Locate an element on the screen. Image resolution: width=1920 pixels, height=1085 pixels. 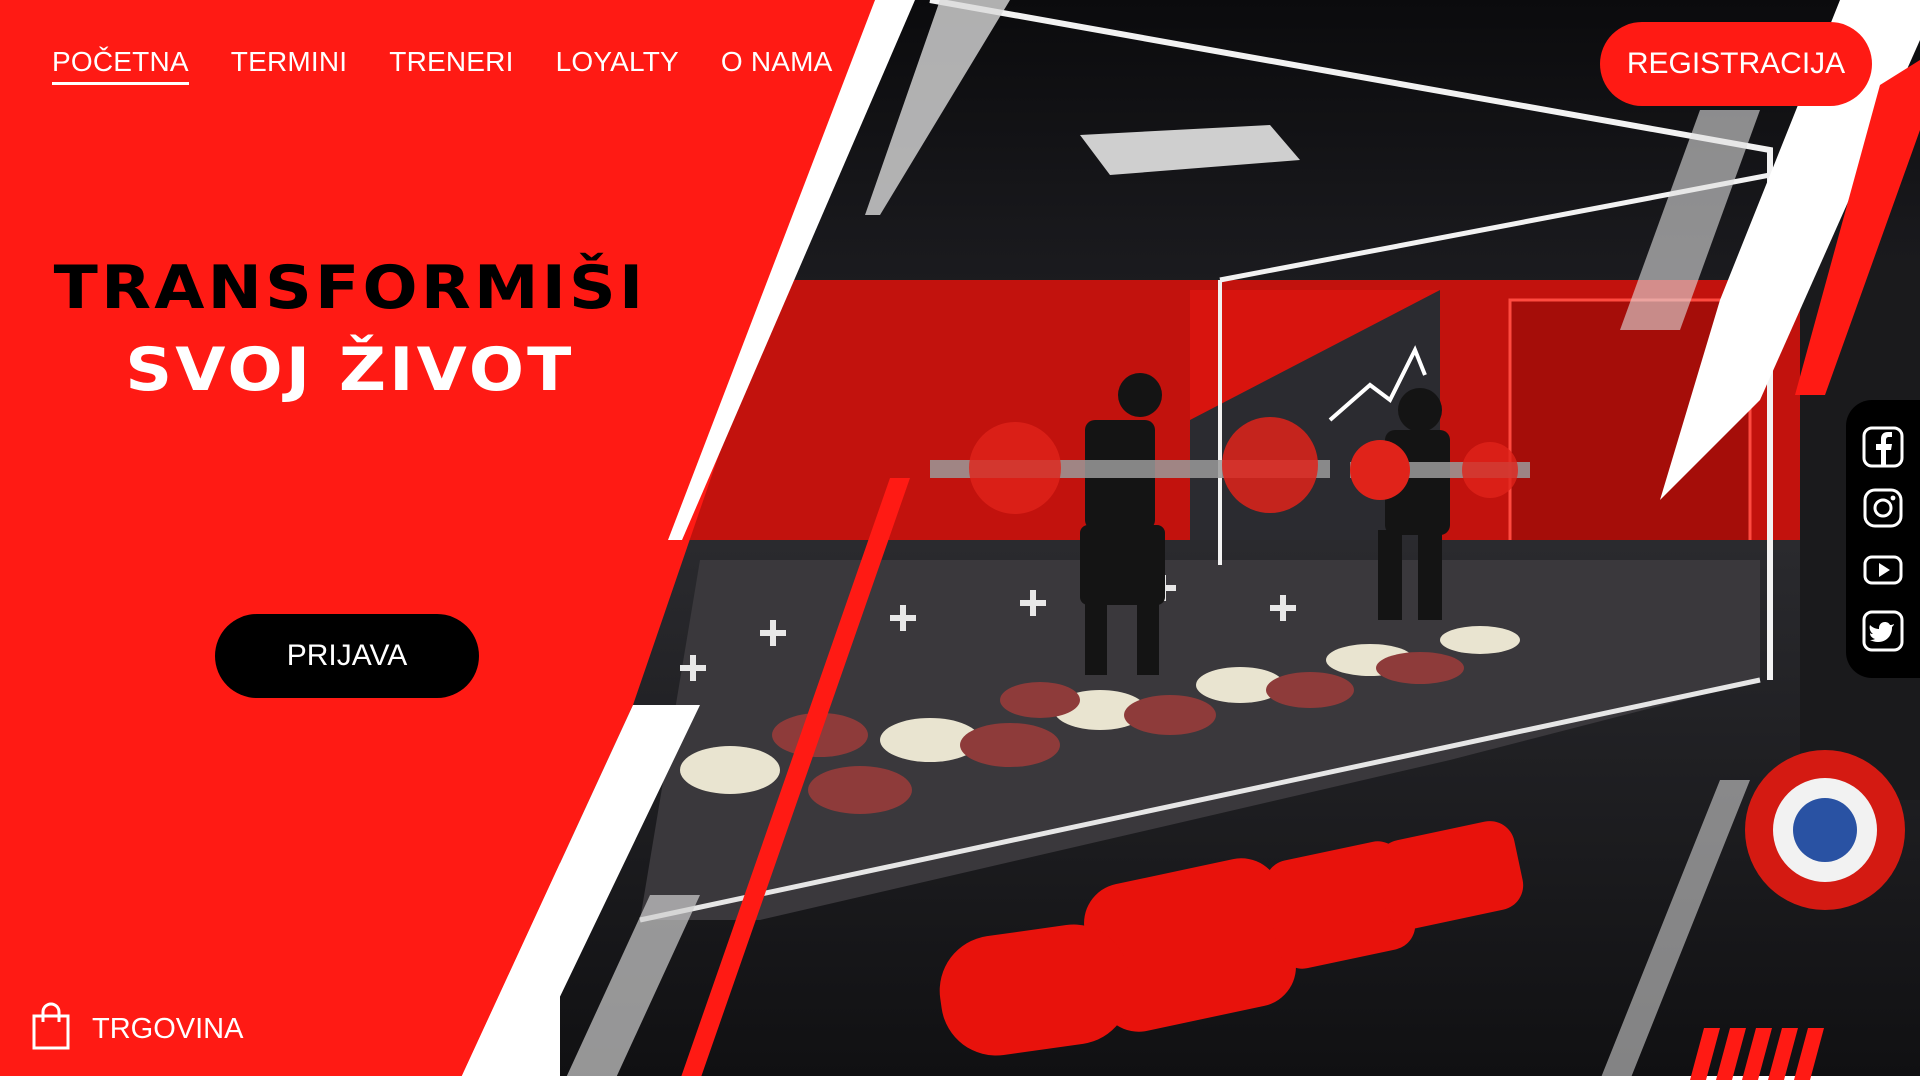
shopping-bag-icon is located at coordinates (51, 1029).